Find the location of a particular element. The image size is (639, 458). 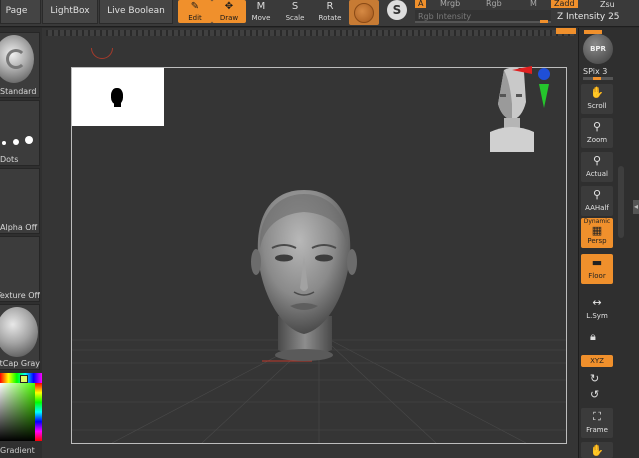

head-model is located at coordinates (304, 276).